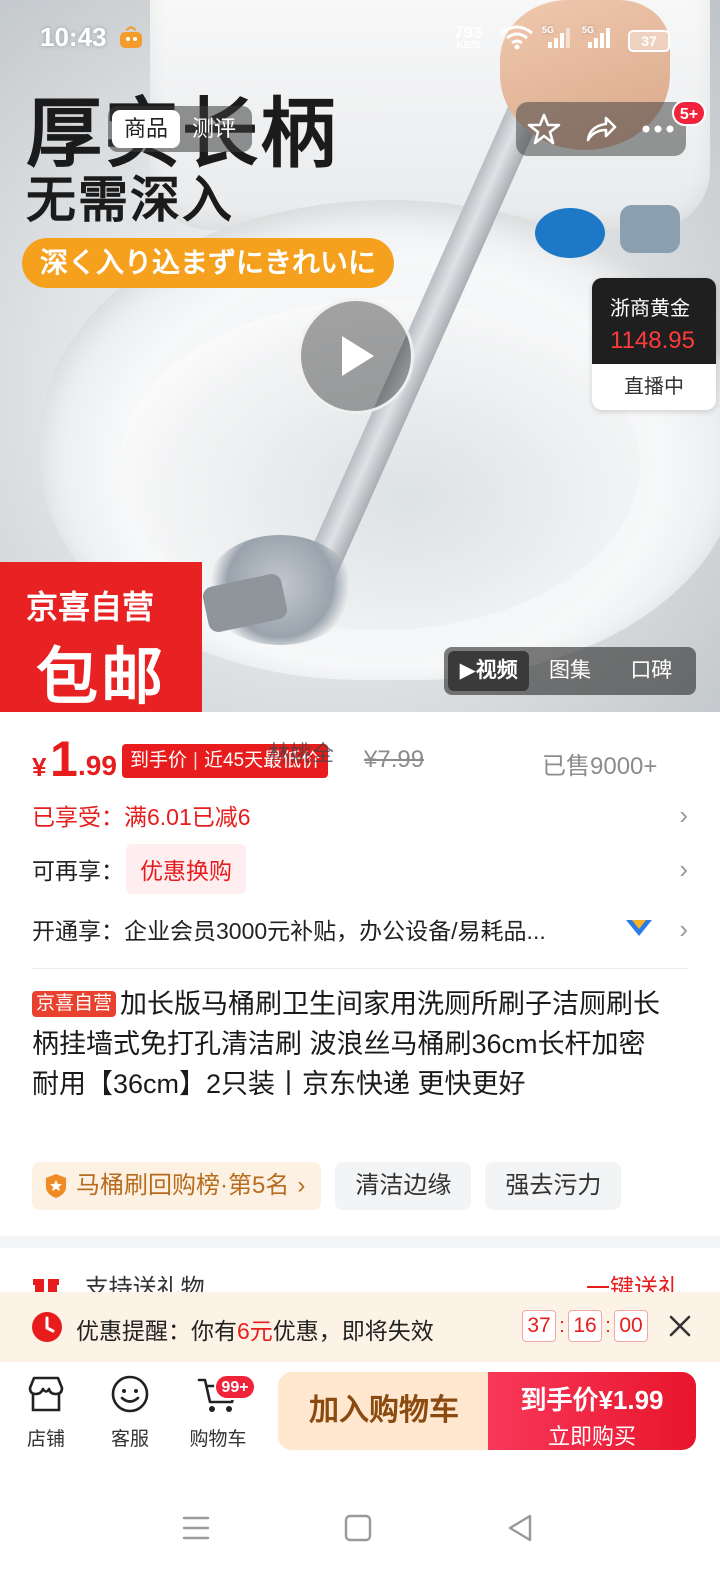 The image size is (720, 1584). I want to click on live-card-top: 浙商黄金 1148.95, so click(654, 321).